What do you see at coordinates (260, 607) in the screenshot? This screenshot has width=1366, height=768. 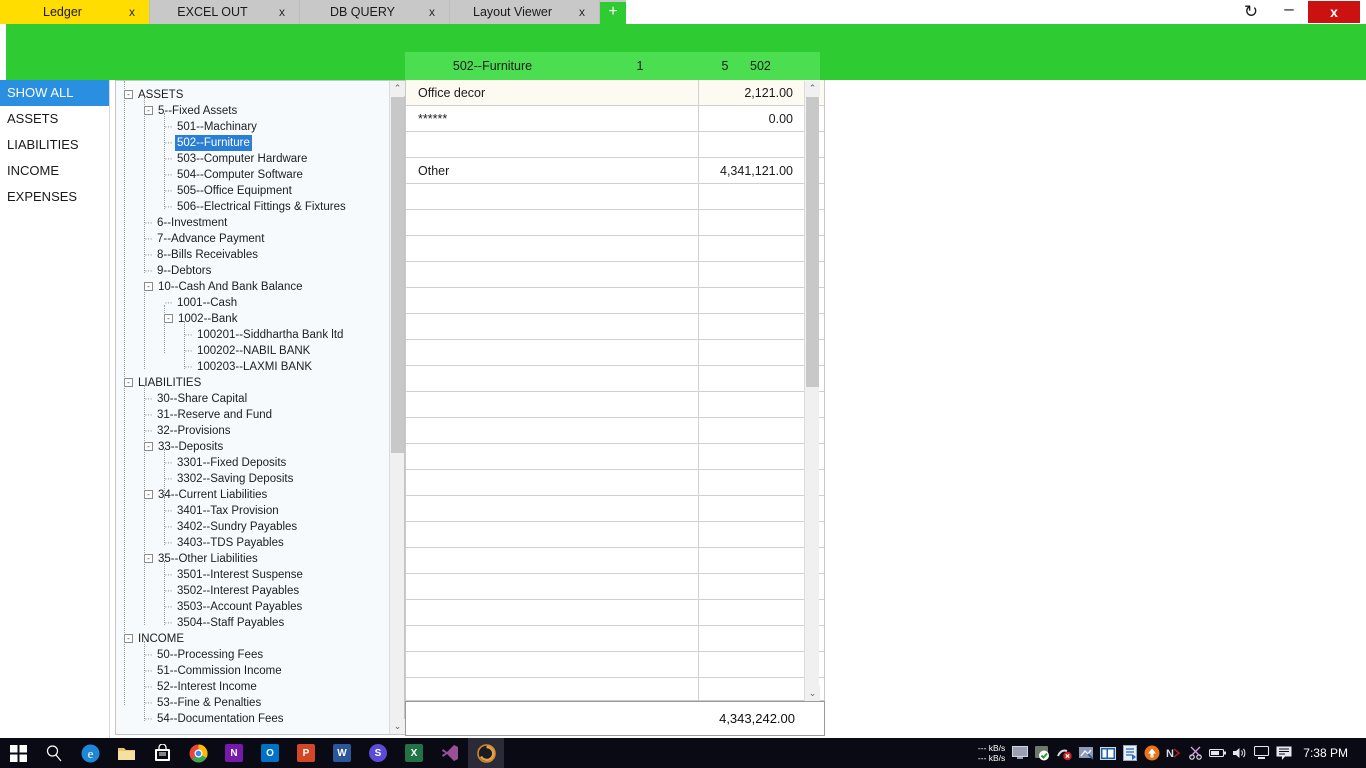 I see `tree-node: ··· 3503--Account Payables` at bounding box center [260, 607].